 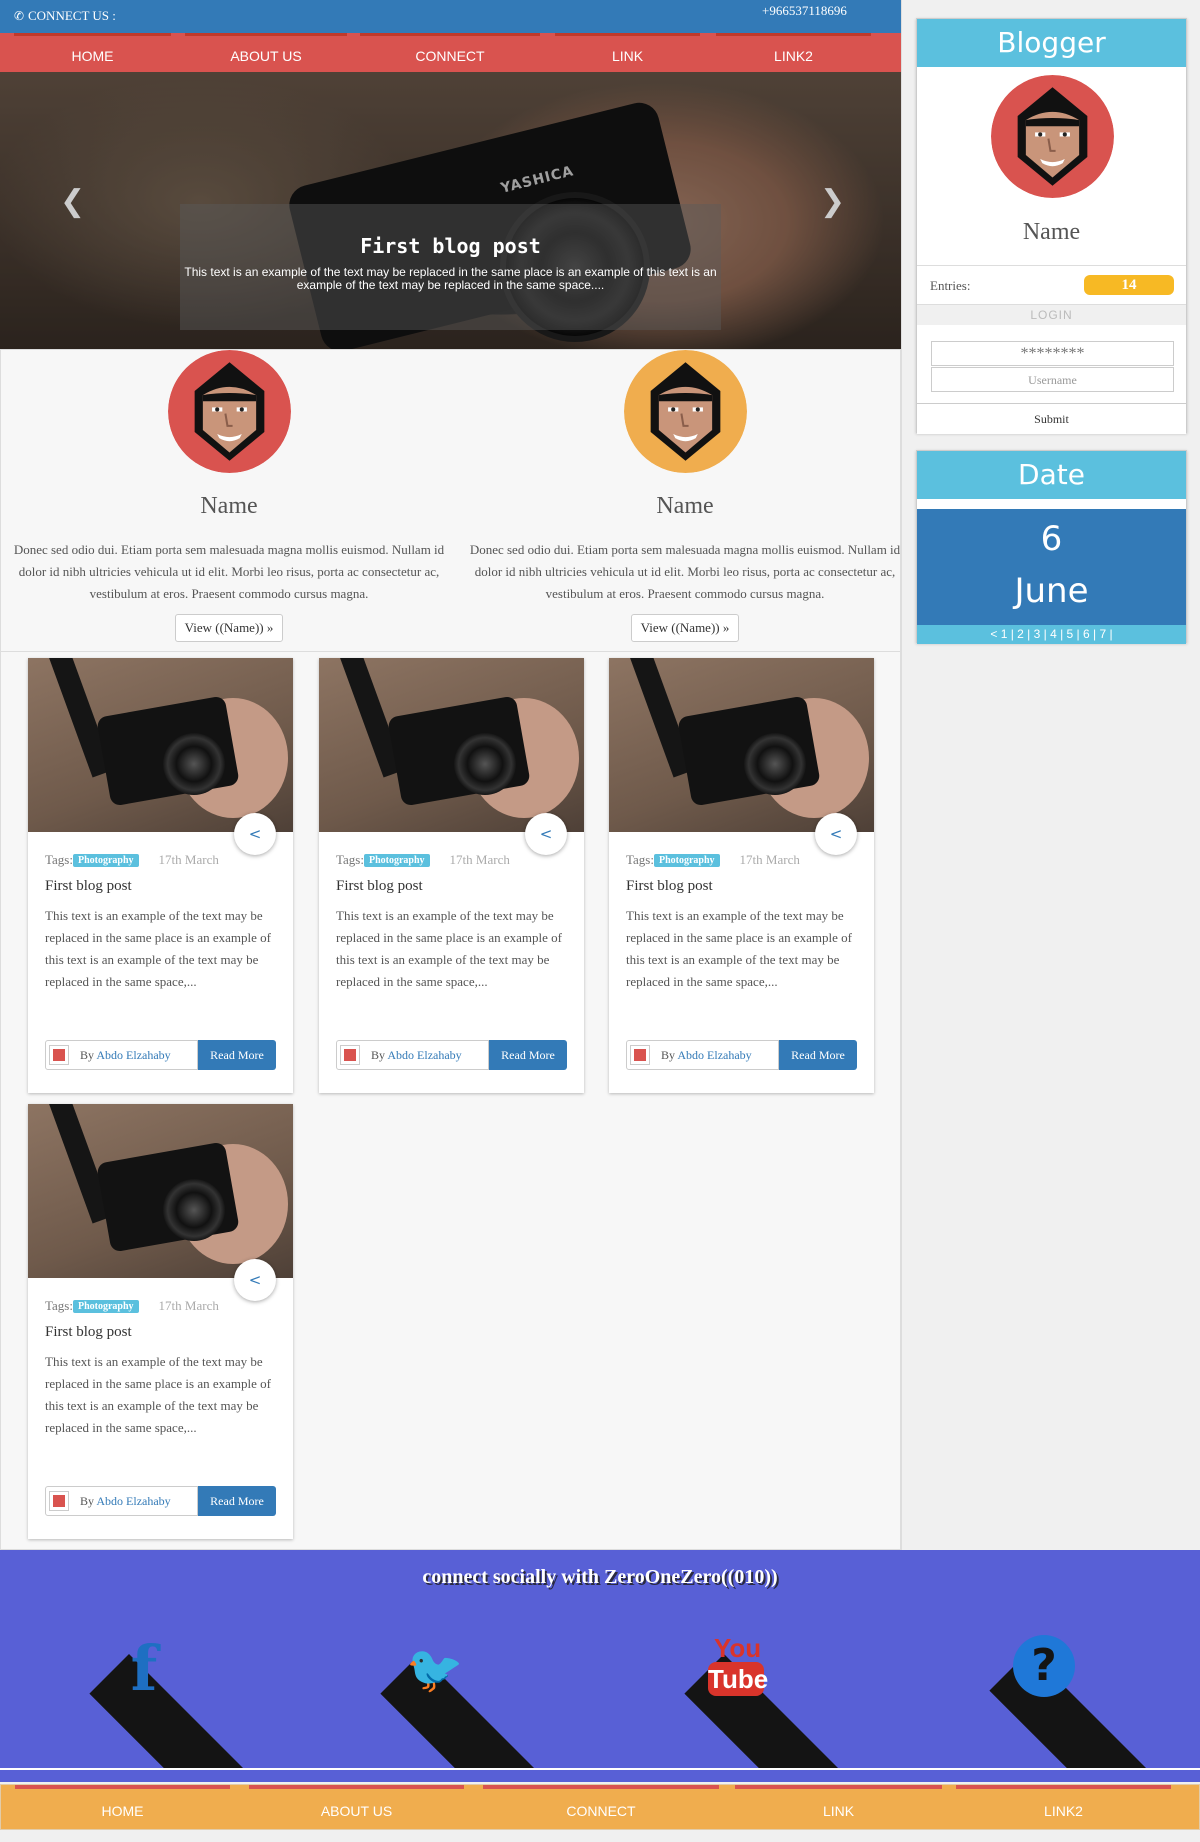 What do you see at coordinates (122, 1807) in the screenshot?
I see `footer-item-home: HOME` at bounding box center [122, 1807].